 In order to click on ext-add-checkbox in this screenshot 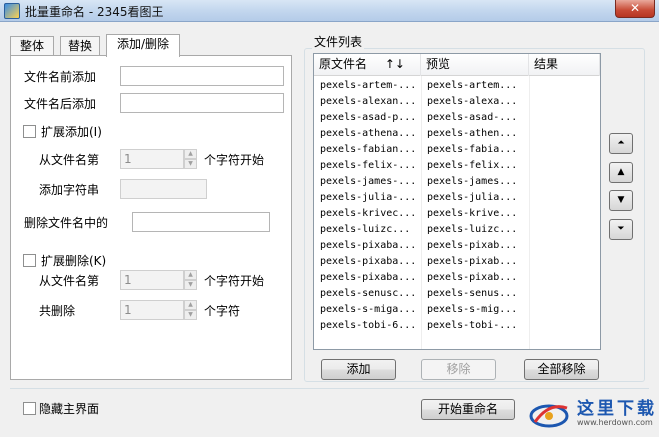, I will do `click(29, 131)`.